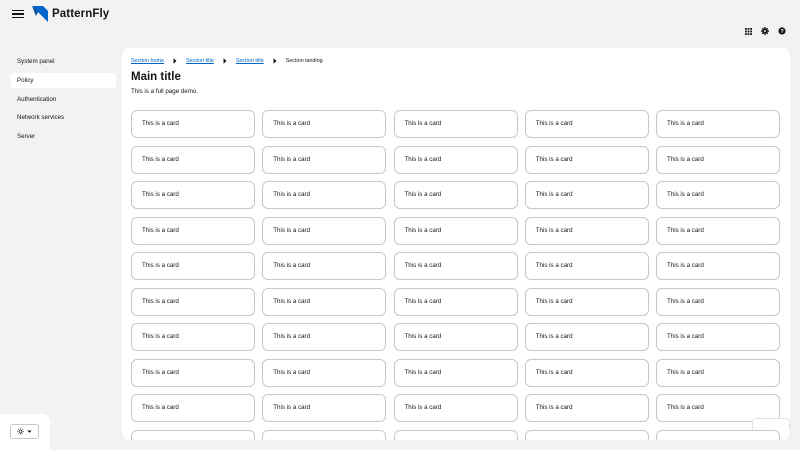 The image size is (800, 450). I want to click on brand-name: PatternFly, so click(81, 14).